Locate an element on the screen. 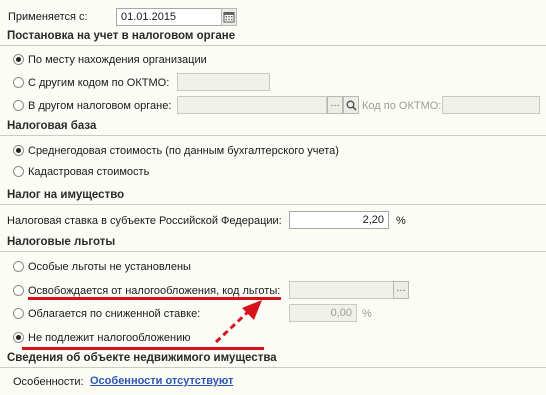 Image resolution: width=546 pixels, height=395 pixels. calendar-button is located at coordinates (229, 17).